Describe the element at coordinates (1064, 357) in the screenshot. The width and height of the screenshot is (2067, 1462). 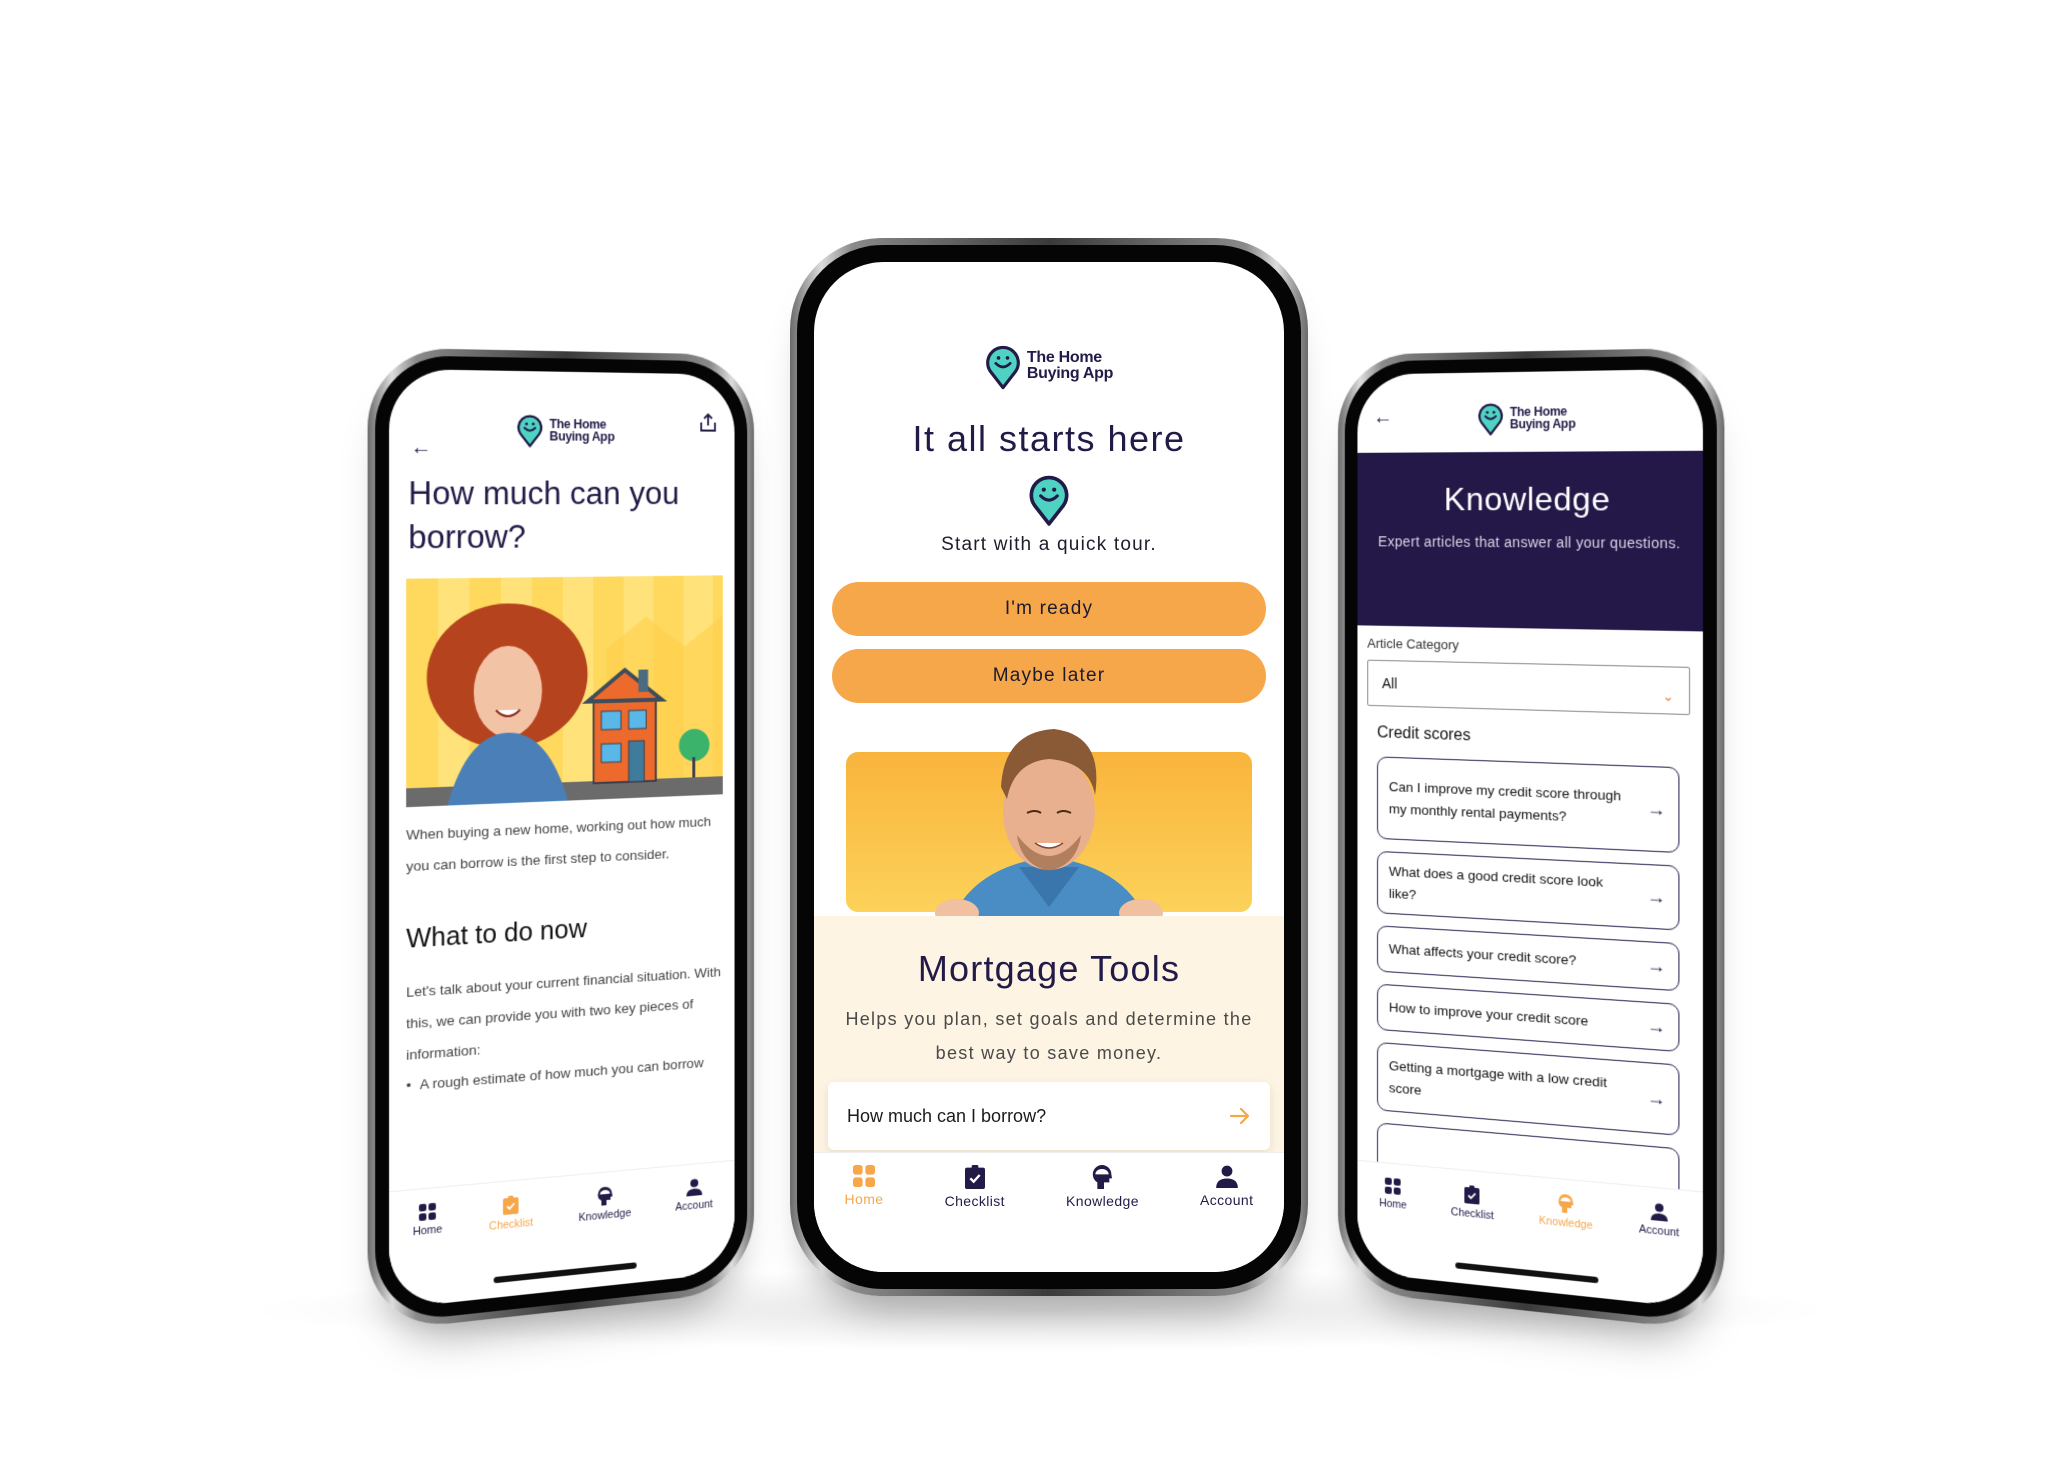
I see `logo-line-1: The Home` at that location.